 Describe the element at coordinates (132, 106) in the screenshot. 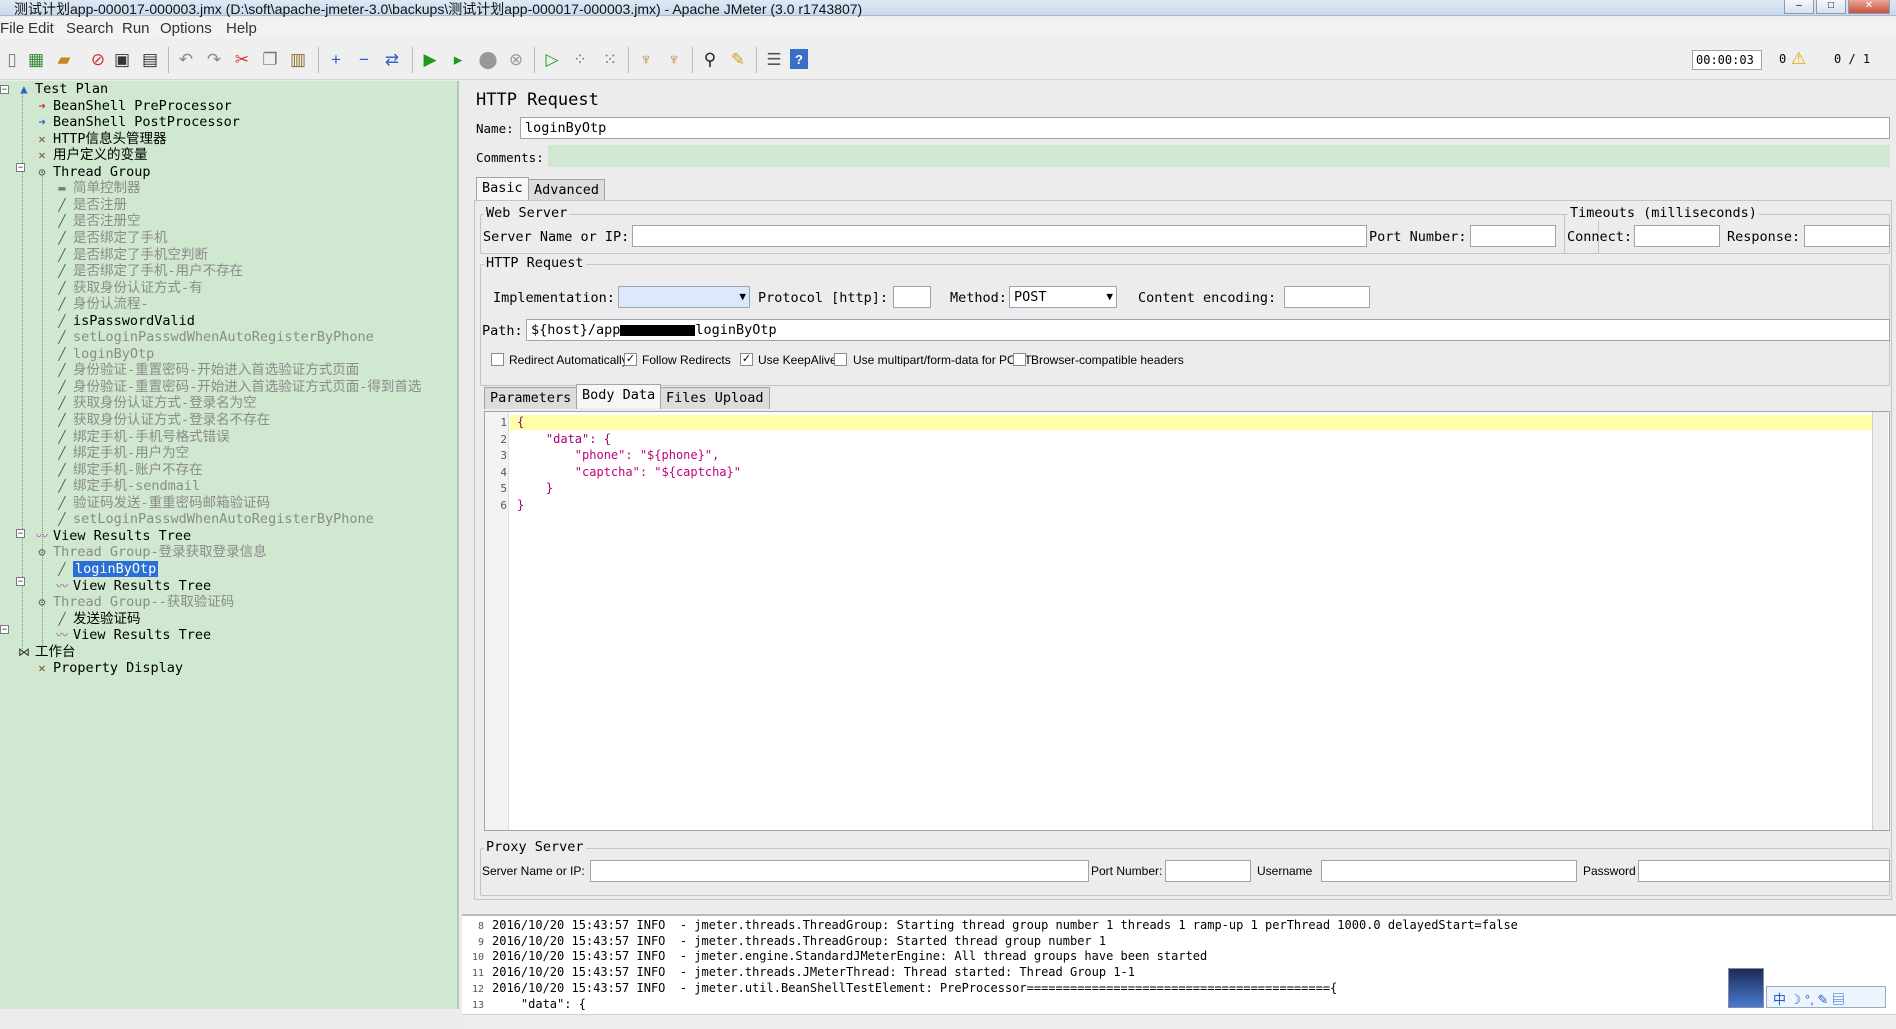

I see `tree-node: ➜ BeanShell PreProcessor` at that location.